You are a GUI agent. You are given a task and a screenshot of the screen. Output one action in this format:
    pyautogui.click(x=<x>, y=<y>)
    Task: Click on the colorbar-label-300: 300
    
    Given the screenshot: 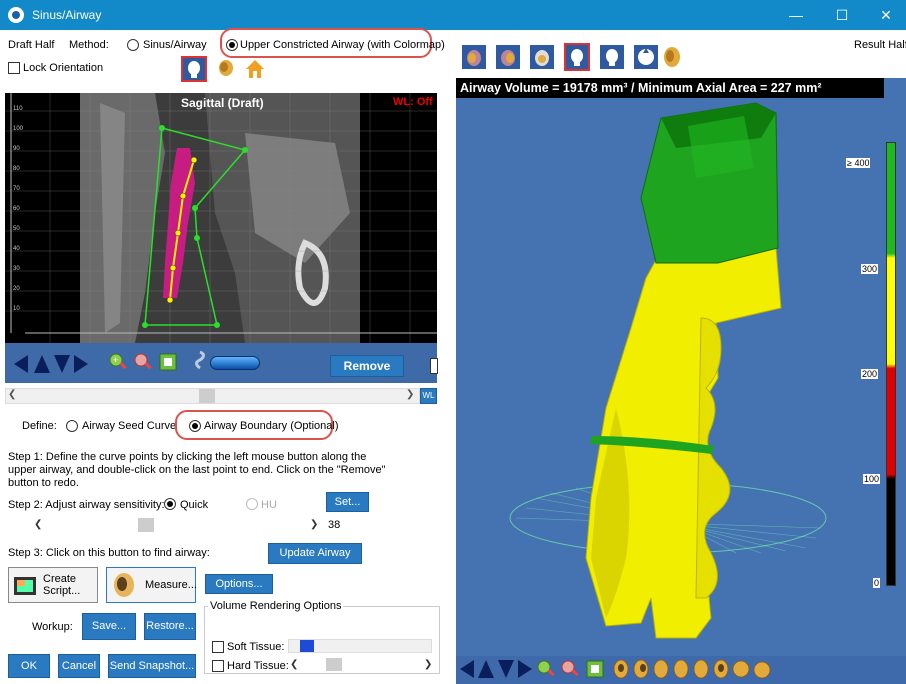 What is the action you would take?
    pyautogui.click(x=870, y=269)
    